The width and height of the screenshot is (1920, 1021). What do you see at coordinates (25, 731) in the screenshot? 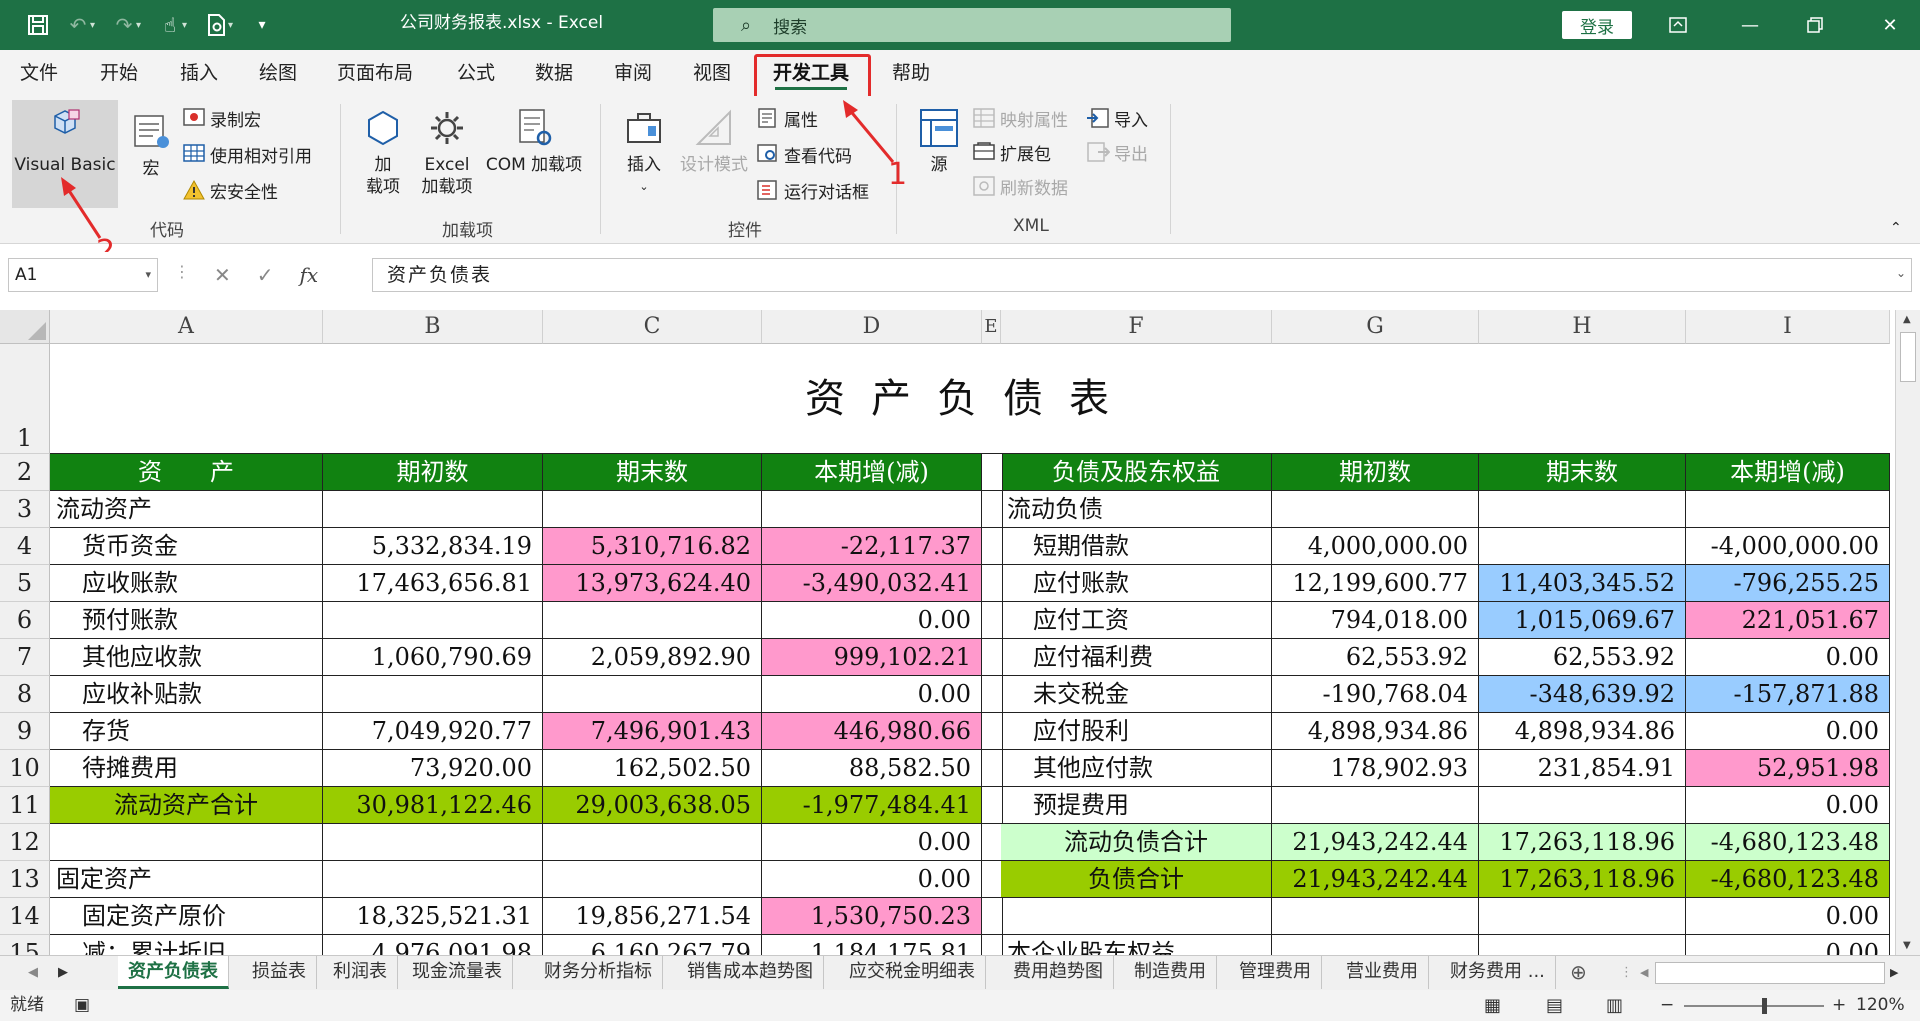
I see `row-header-9: 9` at bounding box center [25, 731].